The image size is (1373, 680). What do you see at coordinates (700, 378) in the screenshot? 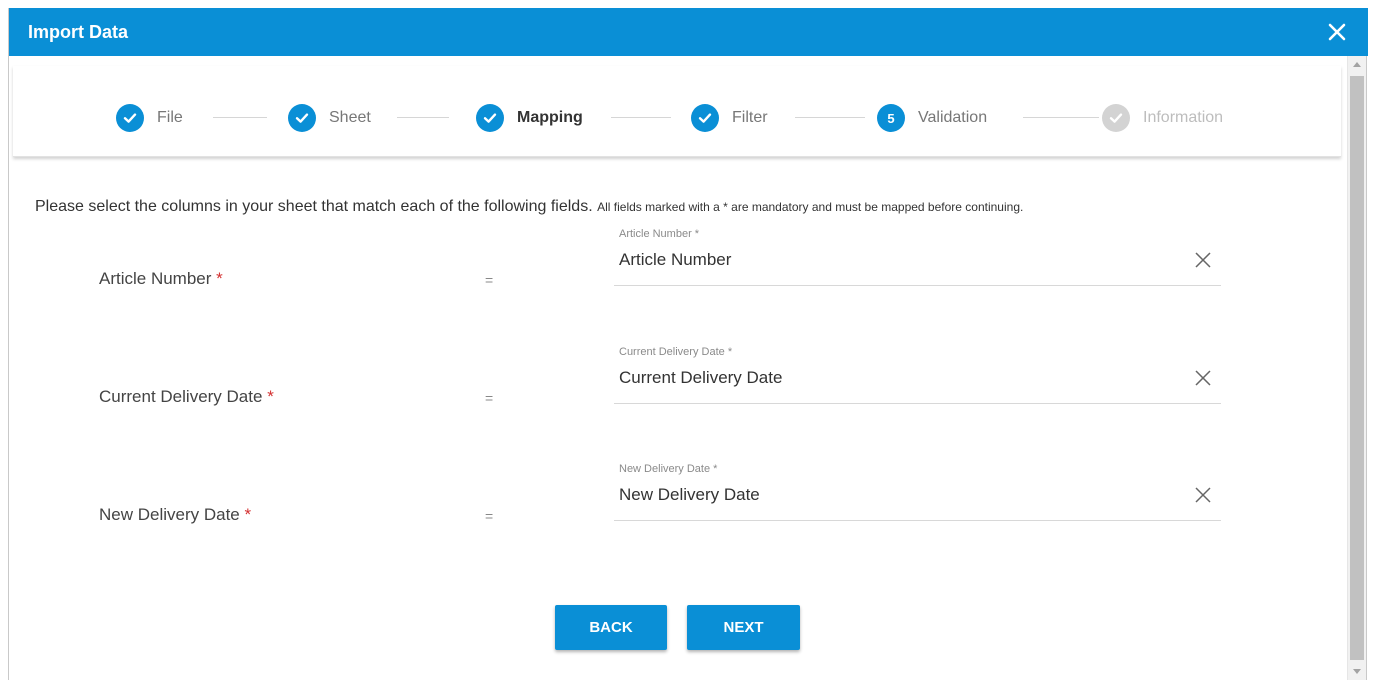
I see `field-value: Current Delivery Date` at bounding box center [700, 378].